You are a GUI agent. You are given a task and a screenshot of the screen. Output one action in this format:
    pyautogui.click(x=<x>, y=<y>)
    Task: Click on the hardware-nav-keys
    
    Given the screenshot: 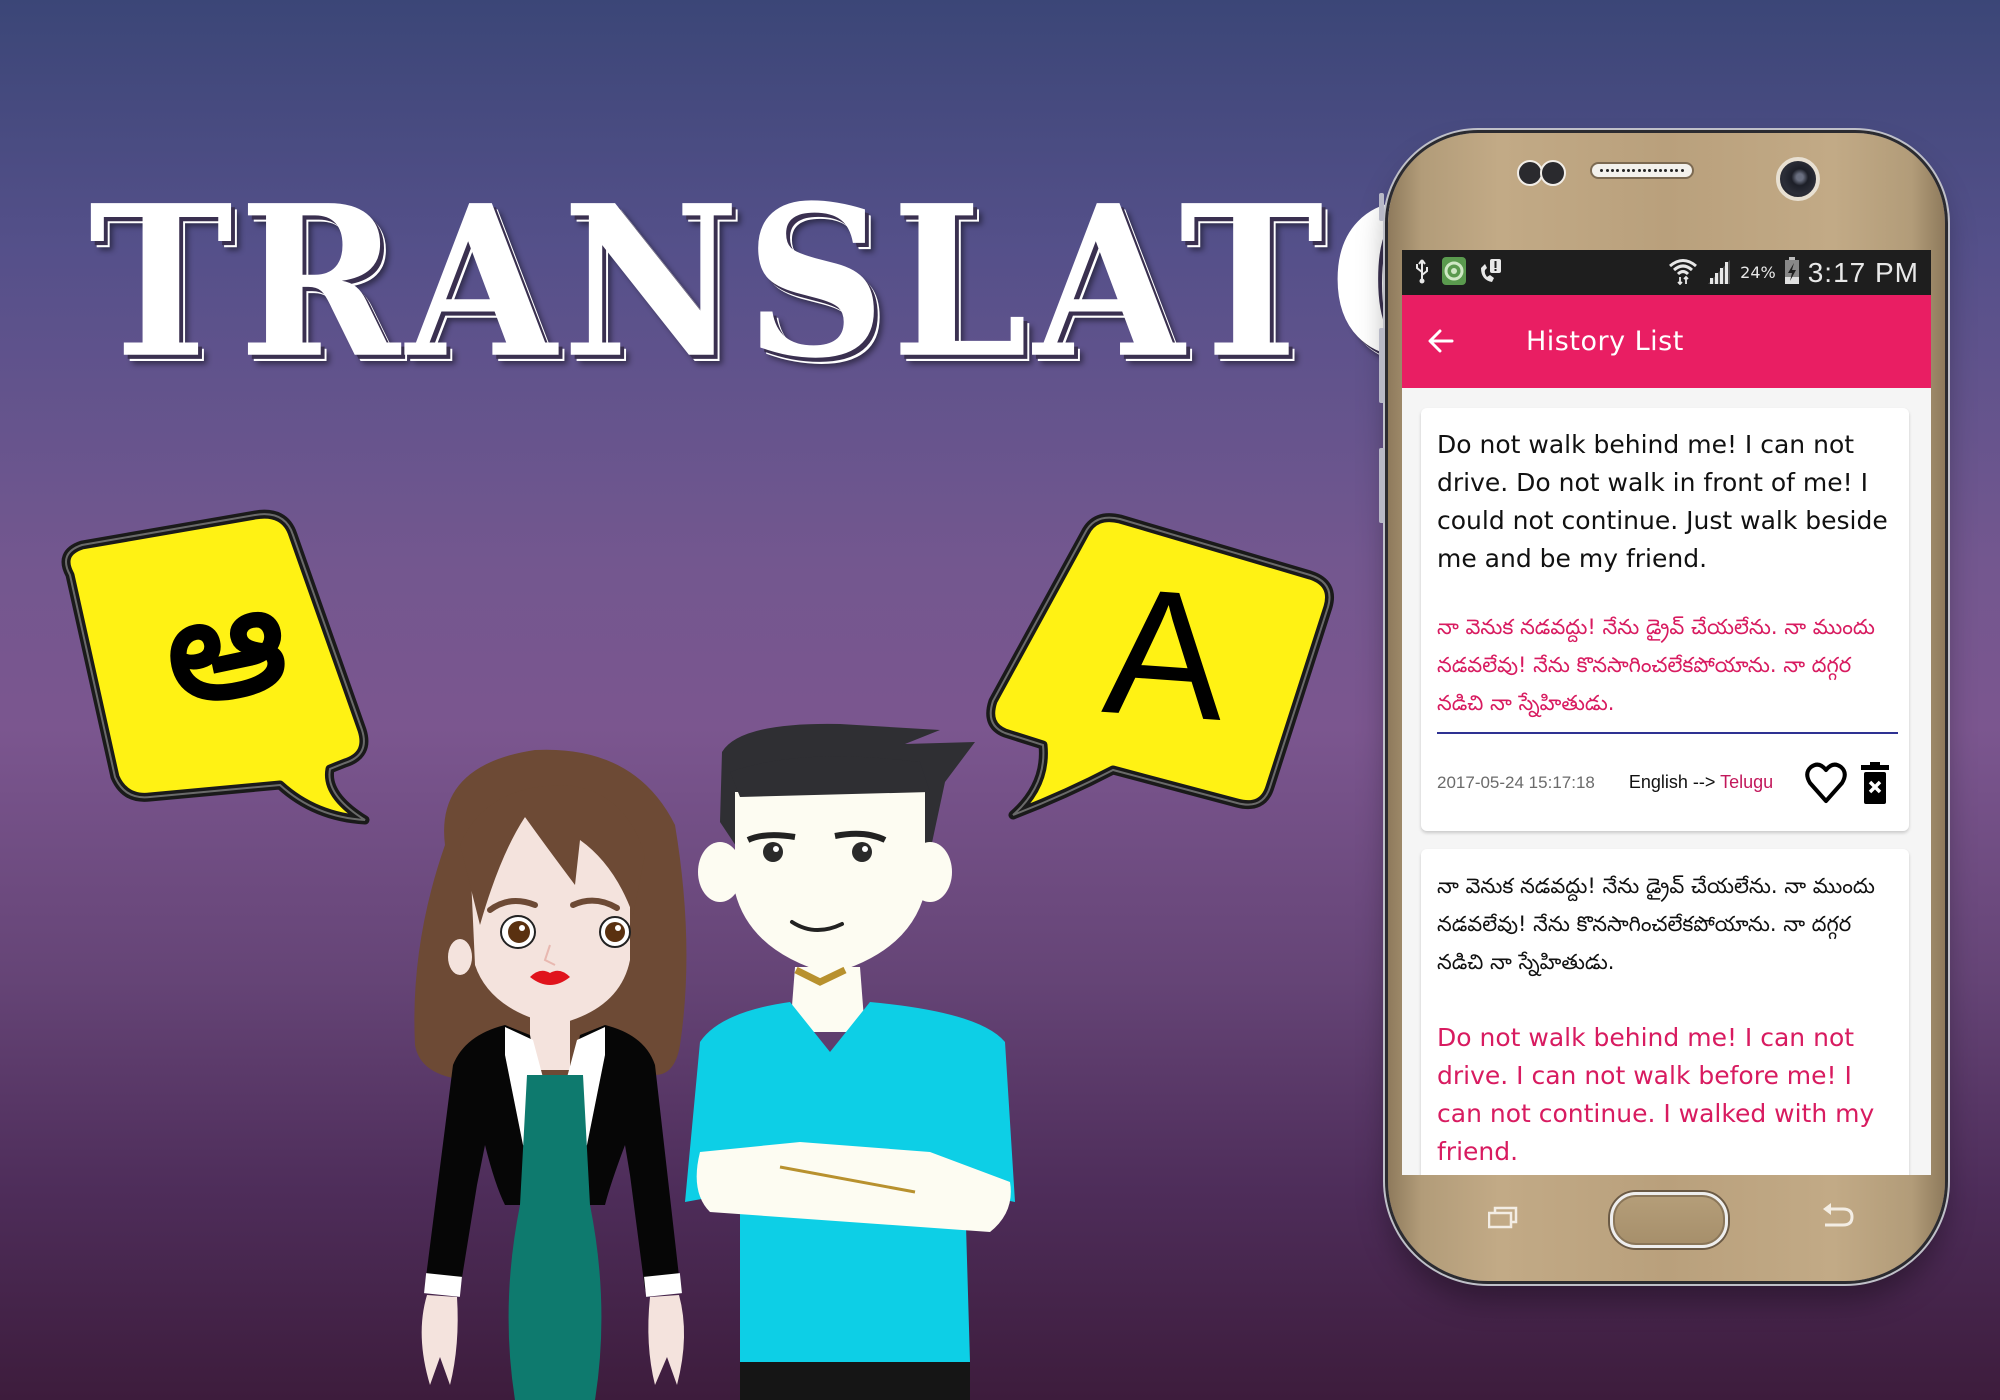 What is the action you would take?
    pyautogui.click(x=1666, y=1225)
    